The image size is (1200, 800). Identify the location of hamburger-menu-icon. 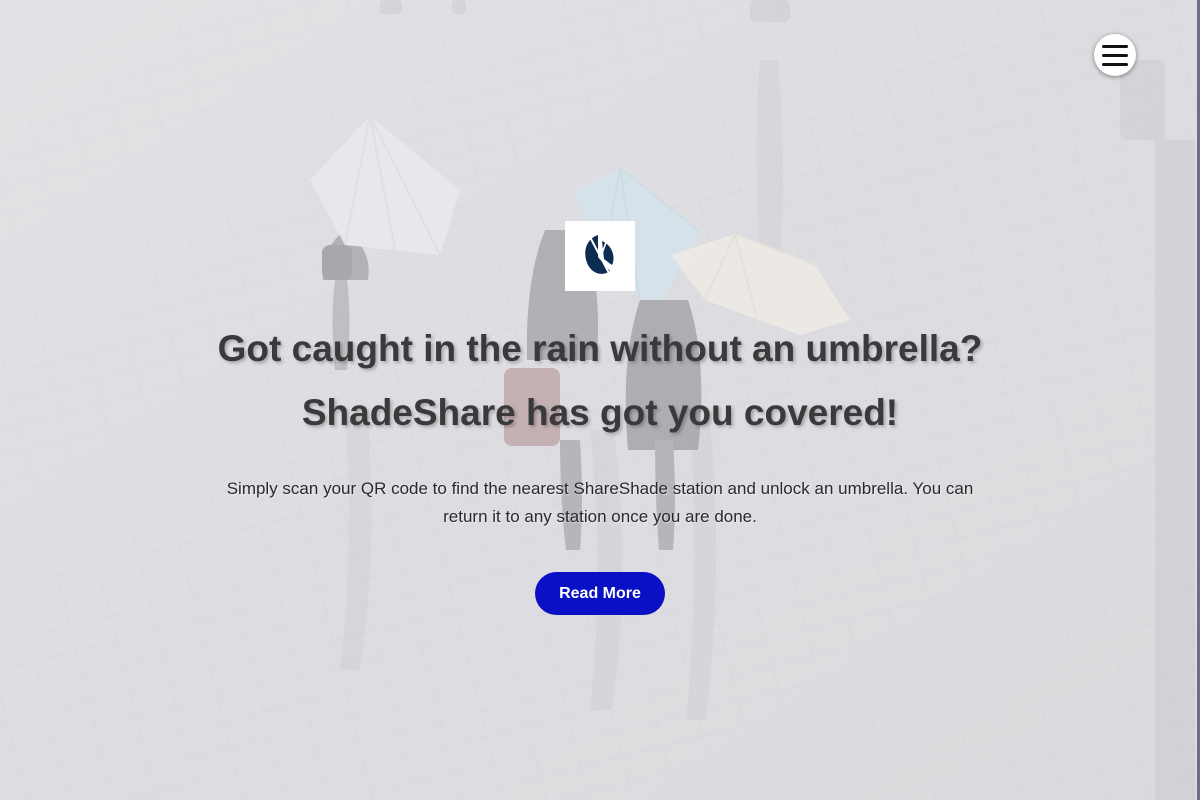
(1115, 46).